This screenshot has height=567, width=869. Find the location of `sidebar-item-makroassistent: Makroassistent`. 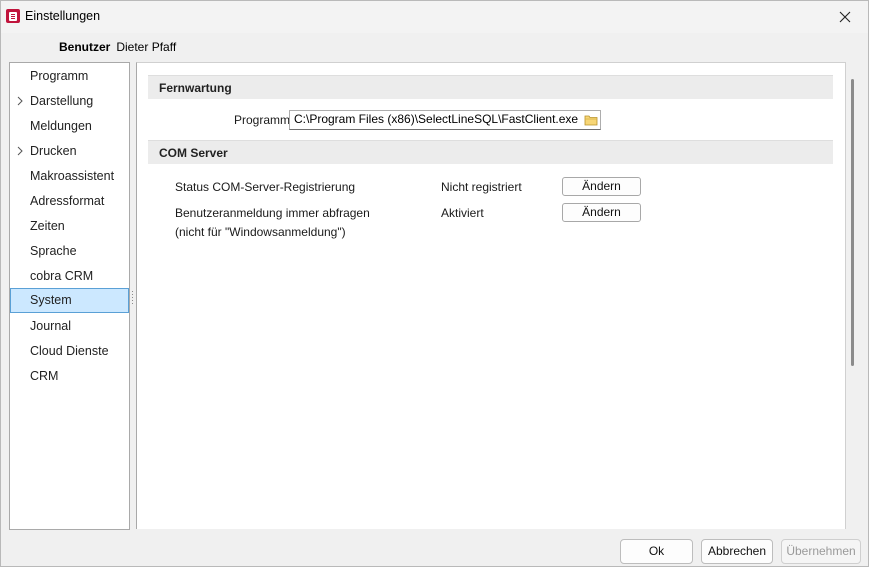

sidebar-item-makroassistent: Makroassistent is located at coordinates (69, 176).